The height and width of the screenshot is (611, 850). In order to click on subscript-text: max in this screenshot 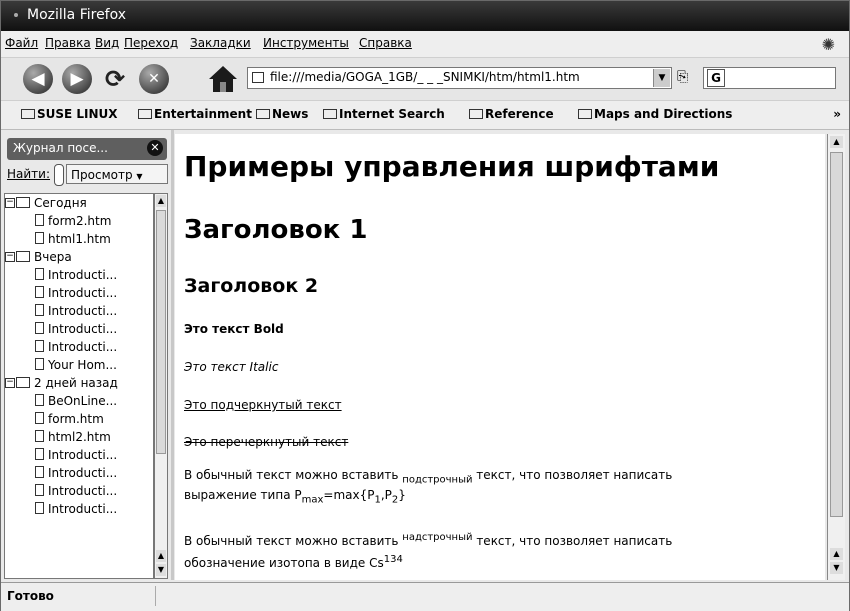, I will do `click(312, 500)`.